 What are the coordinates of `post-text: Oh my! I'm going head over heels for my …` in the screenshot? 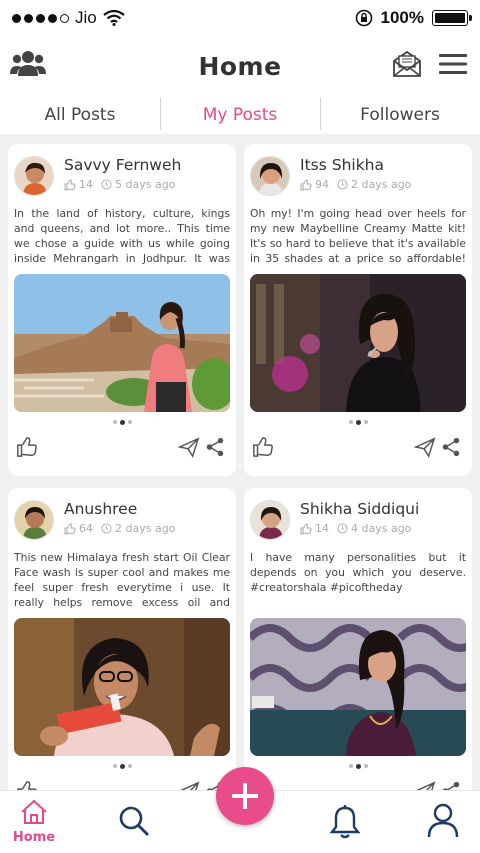 It's located at (358, 236).